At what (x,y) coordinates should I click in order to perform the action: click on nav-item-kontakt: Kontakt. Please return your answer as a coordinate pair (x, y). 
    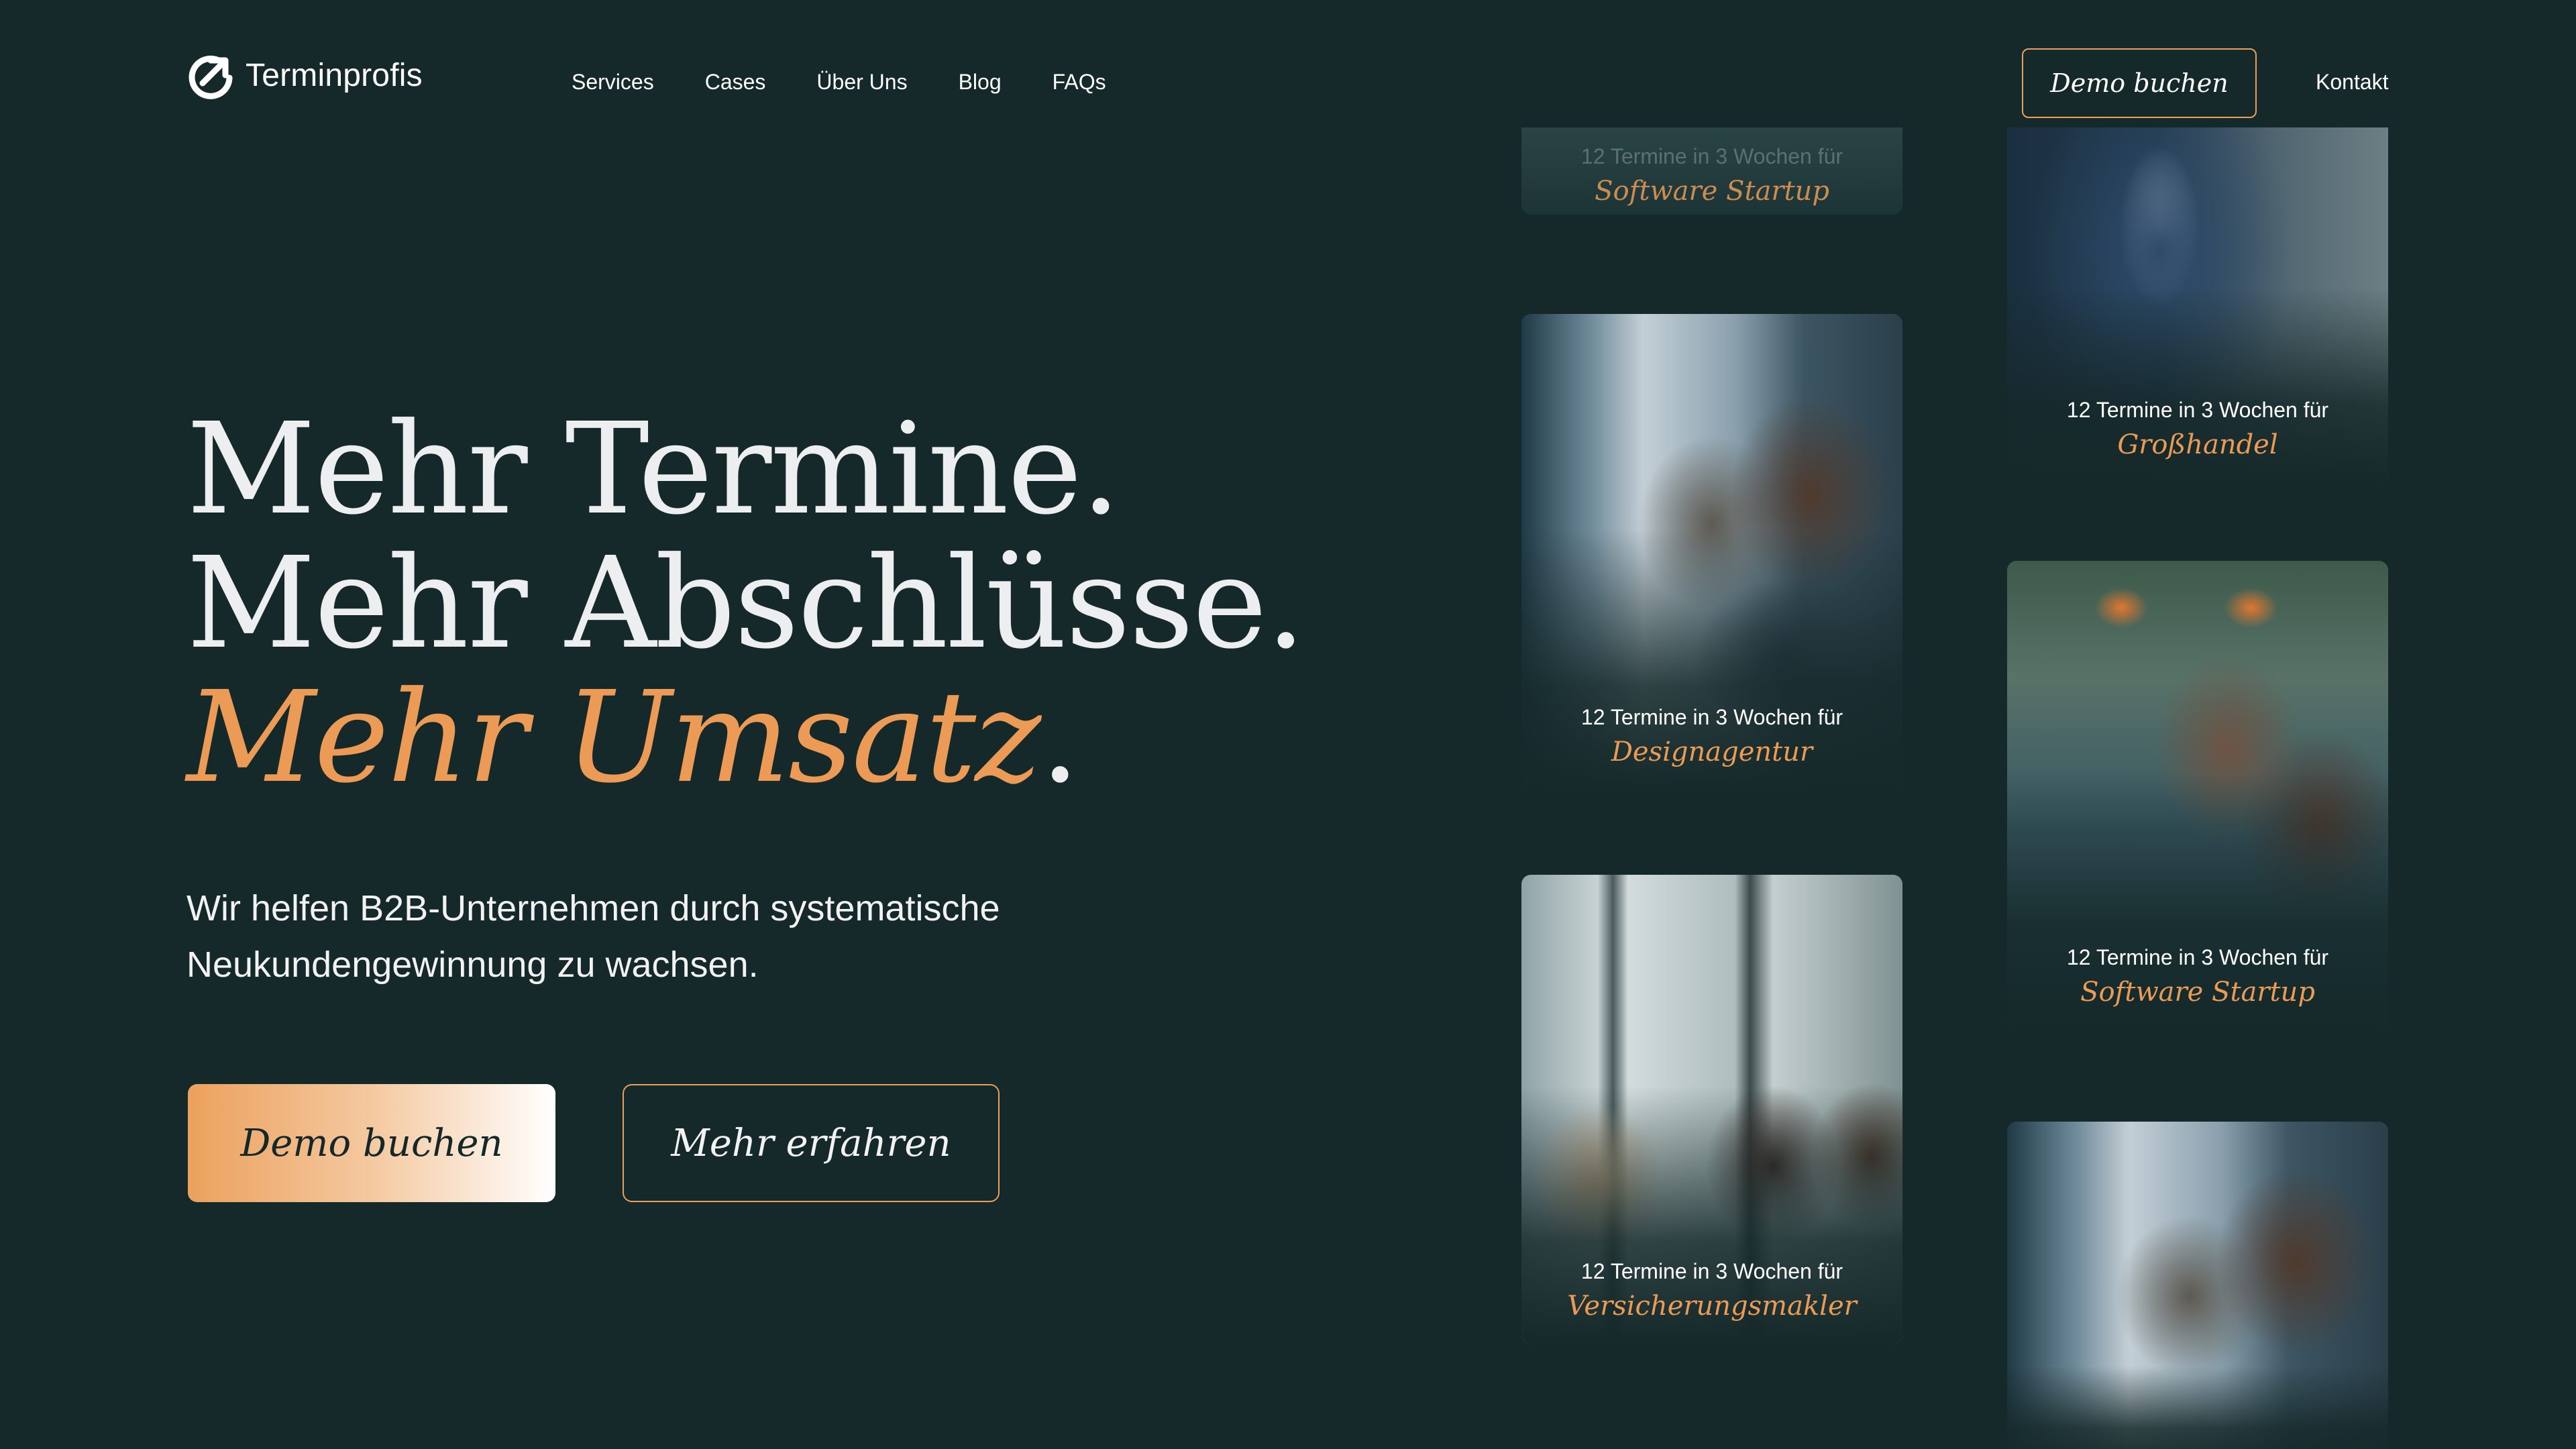
    Looking at the image, I should click on (2352, 82).